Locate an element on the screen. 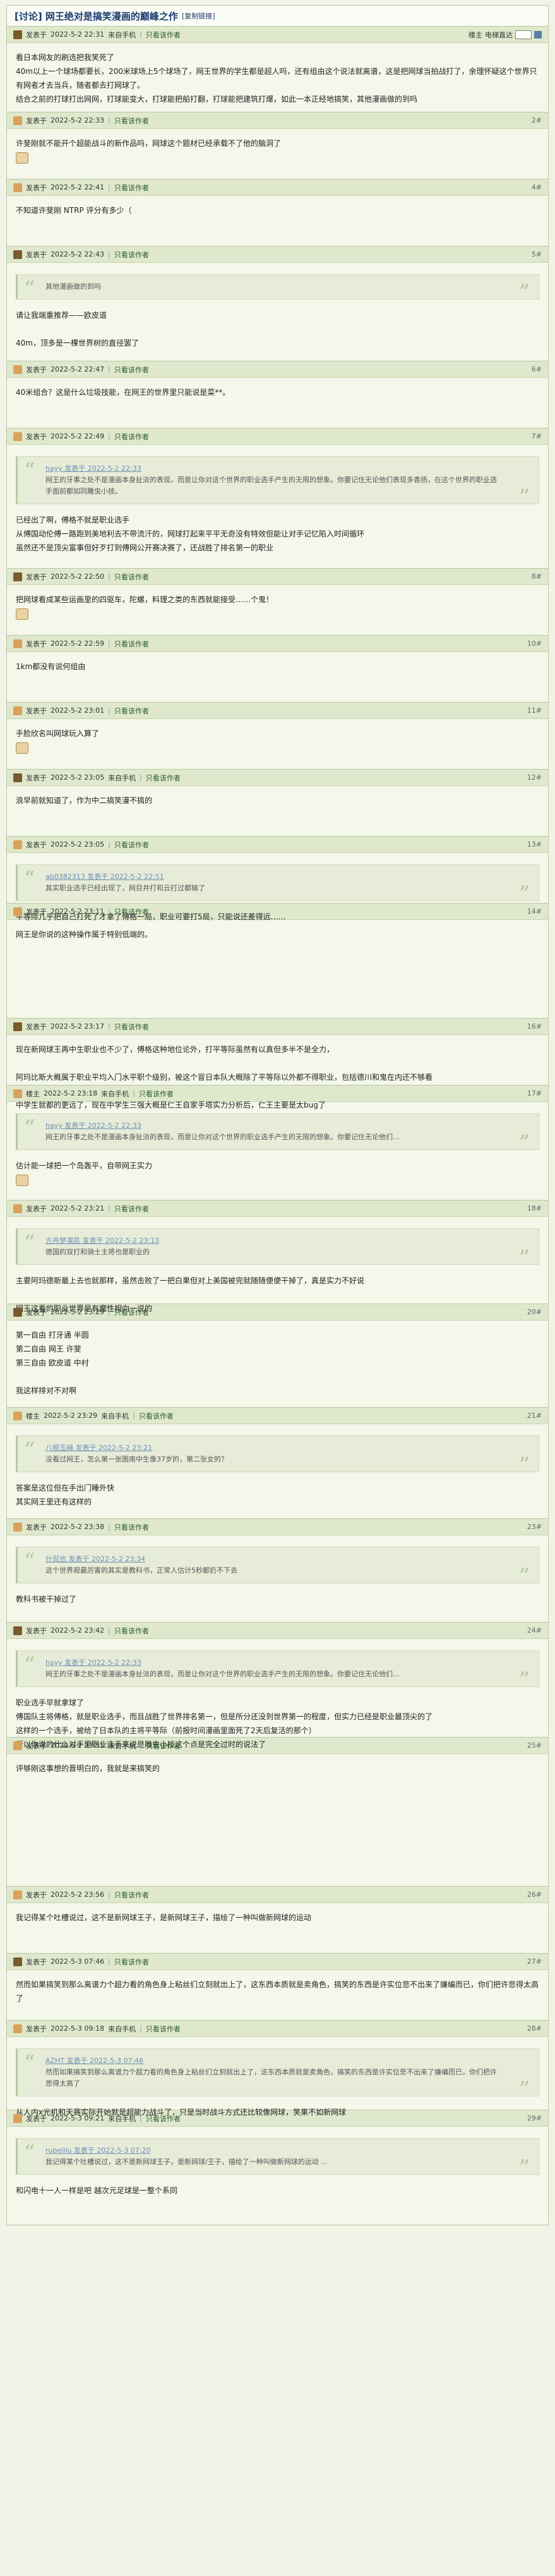 The height and width of the screenshot is (2576, 555). quote-source-link: 什侃也 发表于 2022-5-2 23:34 is located at coordinates (274, 1559).